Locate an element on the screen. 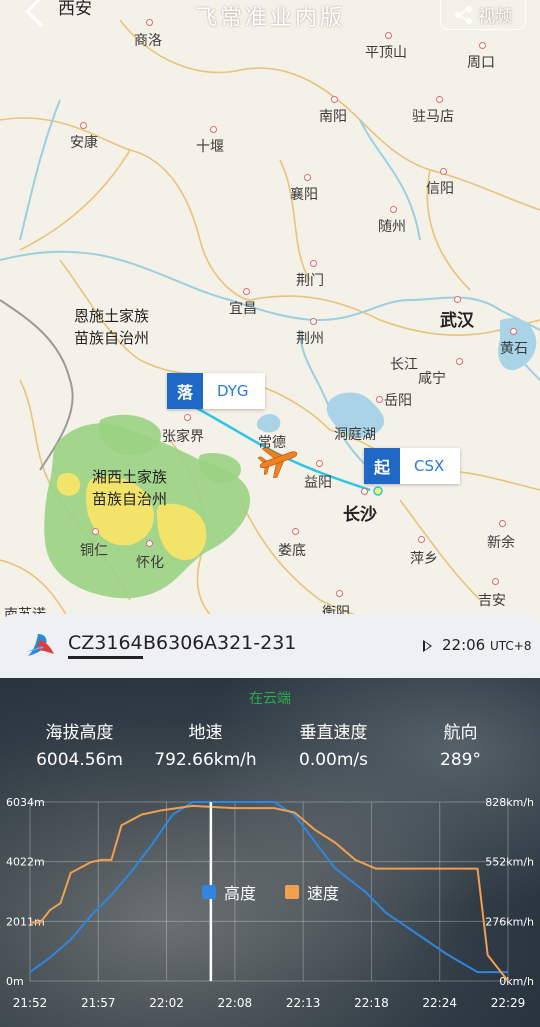 The height and width of the screenshot is (1027, 540). vertical-speed-value: 0.00m/s is located at coordinates (333, 760).